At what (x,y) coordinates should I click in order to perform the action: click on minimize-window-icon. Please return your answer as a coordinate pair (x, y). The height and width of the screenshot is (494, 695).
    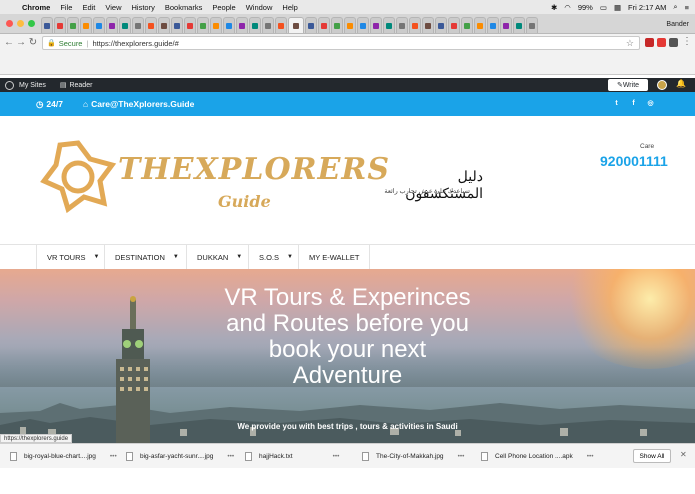
    Looking at the image, I should click on (20, 23).